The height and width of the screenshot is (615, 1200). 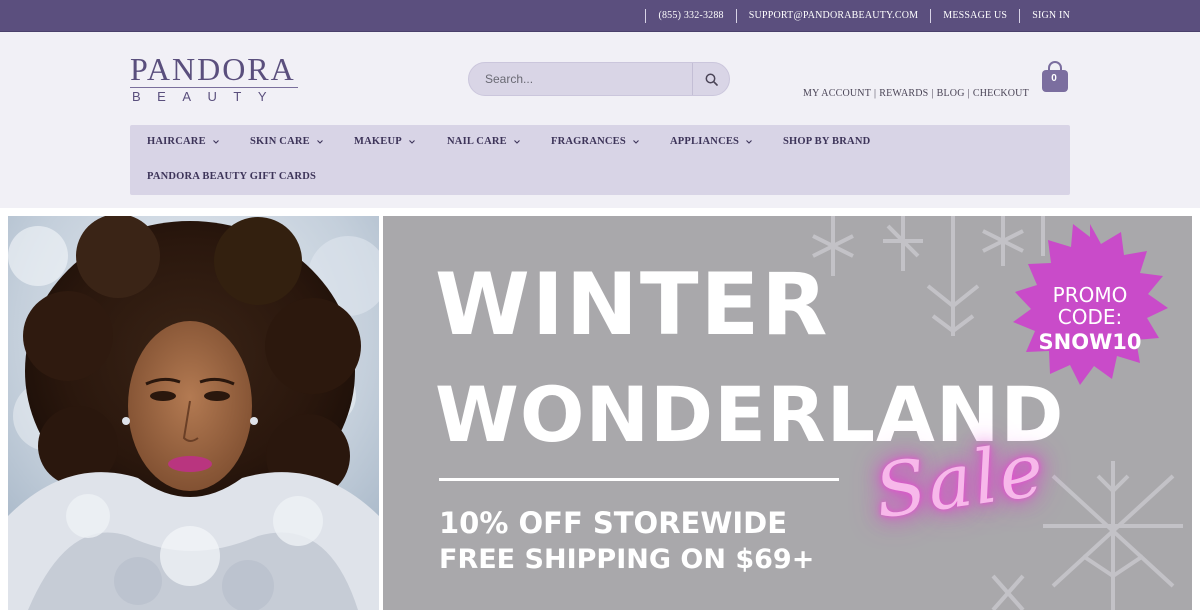 I want to click on promo-code-value: SNOW10, so click(x=1090, y=342).